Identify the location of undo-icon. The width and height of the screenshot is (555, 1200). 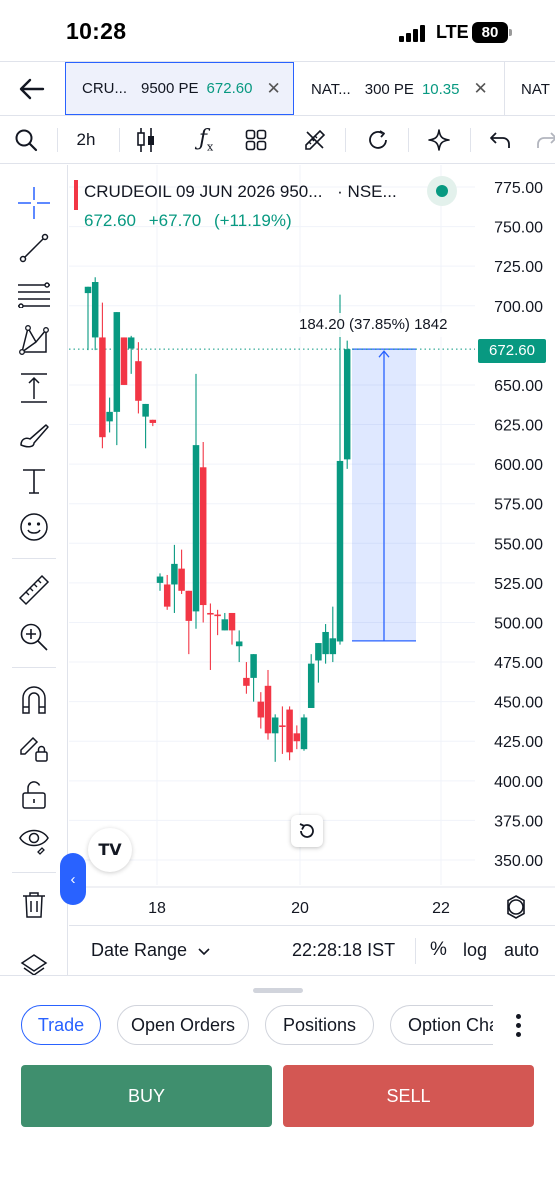
(500, 140).